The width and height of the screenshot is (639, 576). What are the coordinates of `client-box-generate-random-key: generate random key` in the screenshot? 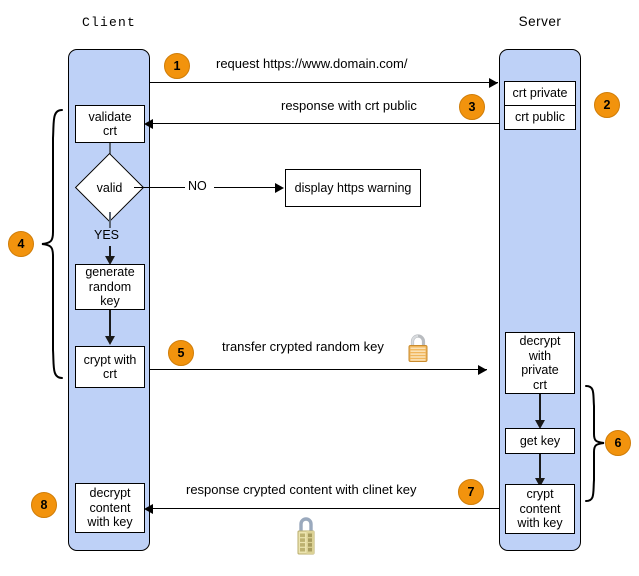 It's located at (110, 287).